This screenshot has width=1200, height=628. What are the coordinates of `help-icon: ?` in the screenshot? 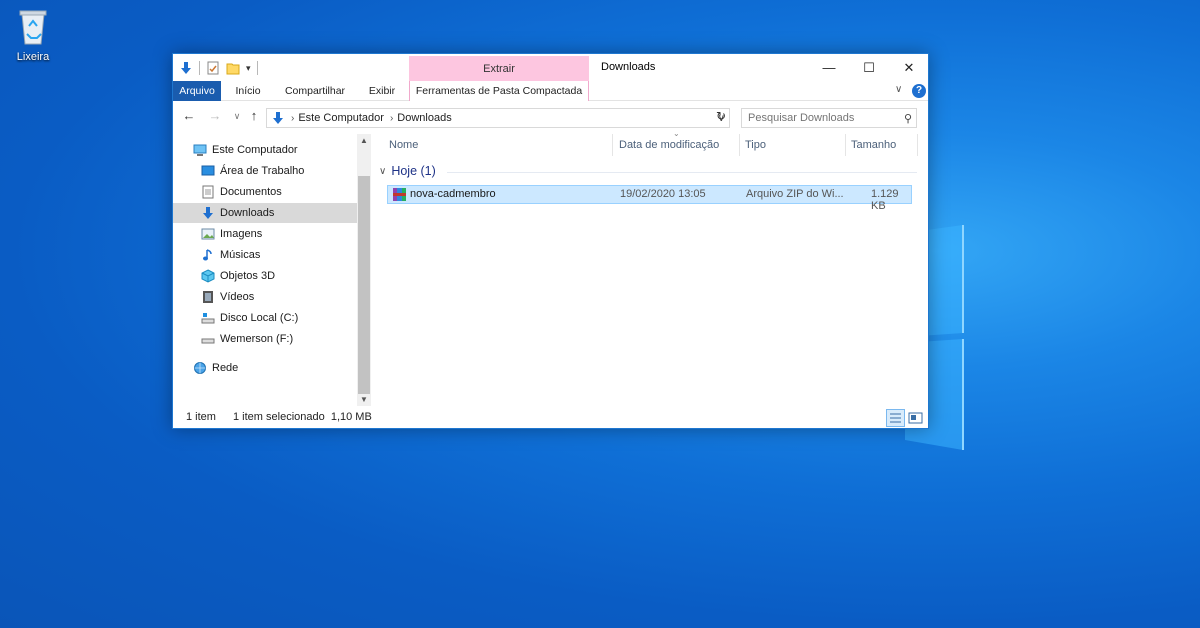 It's located at (919, 91).